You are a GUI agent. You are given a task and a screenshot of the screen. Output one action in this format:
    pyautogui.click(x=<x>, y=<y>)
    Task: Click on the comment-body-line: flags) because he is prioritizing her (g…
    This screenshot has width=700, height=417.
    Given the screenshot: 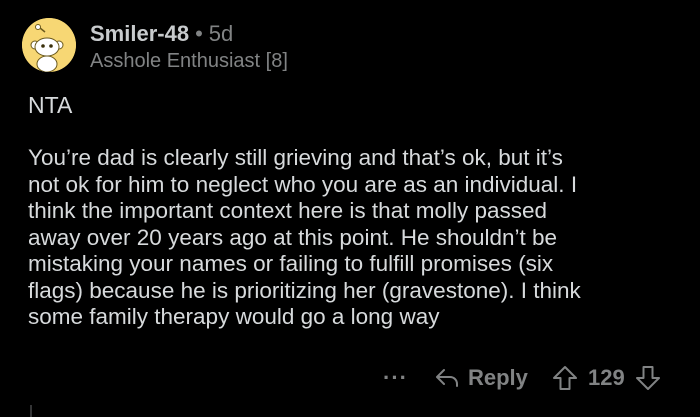 What is the action you would take?
    pyautogui.click(x=304, y=290)
    